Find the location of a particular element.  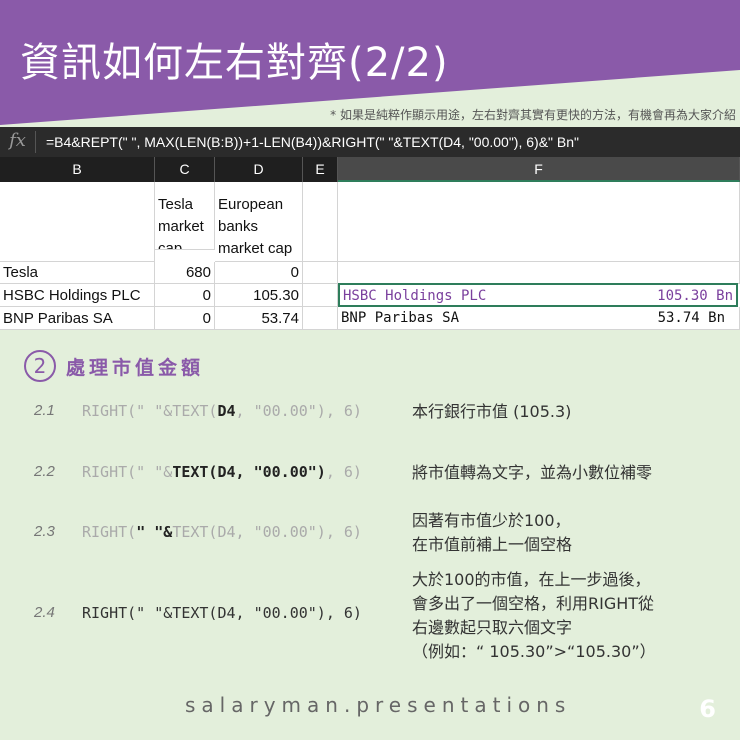

cell-c-hsbc: 0 is located at coordinates (185, 295).